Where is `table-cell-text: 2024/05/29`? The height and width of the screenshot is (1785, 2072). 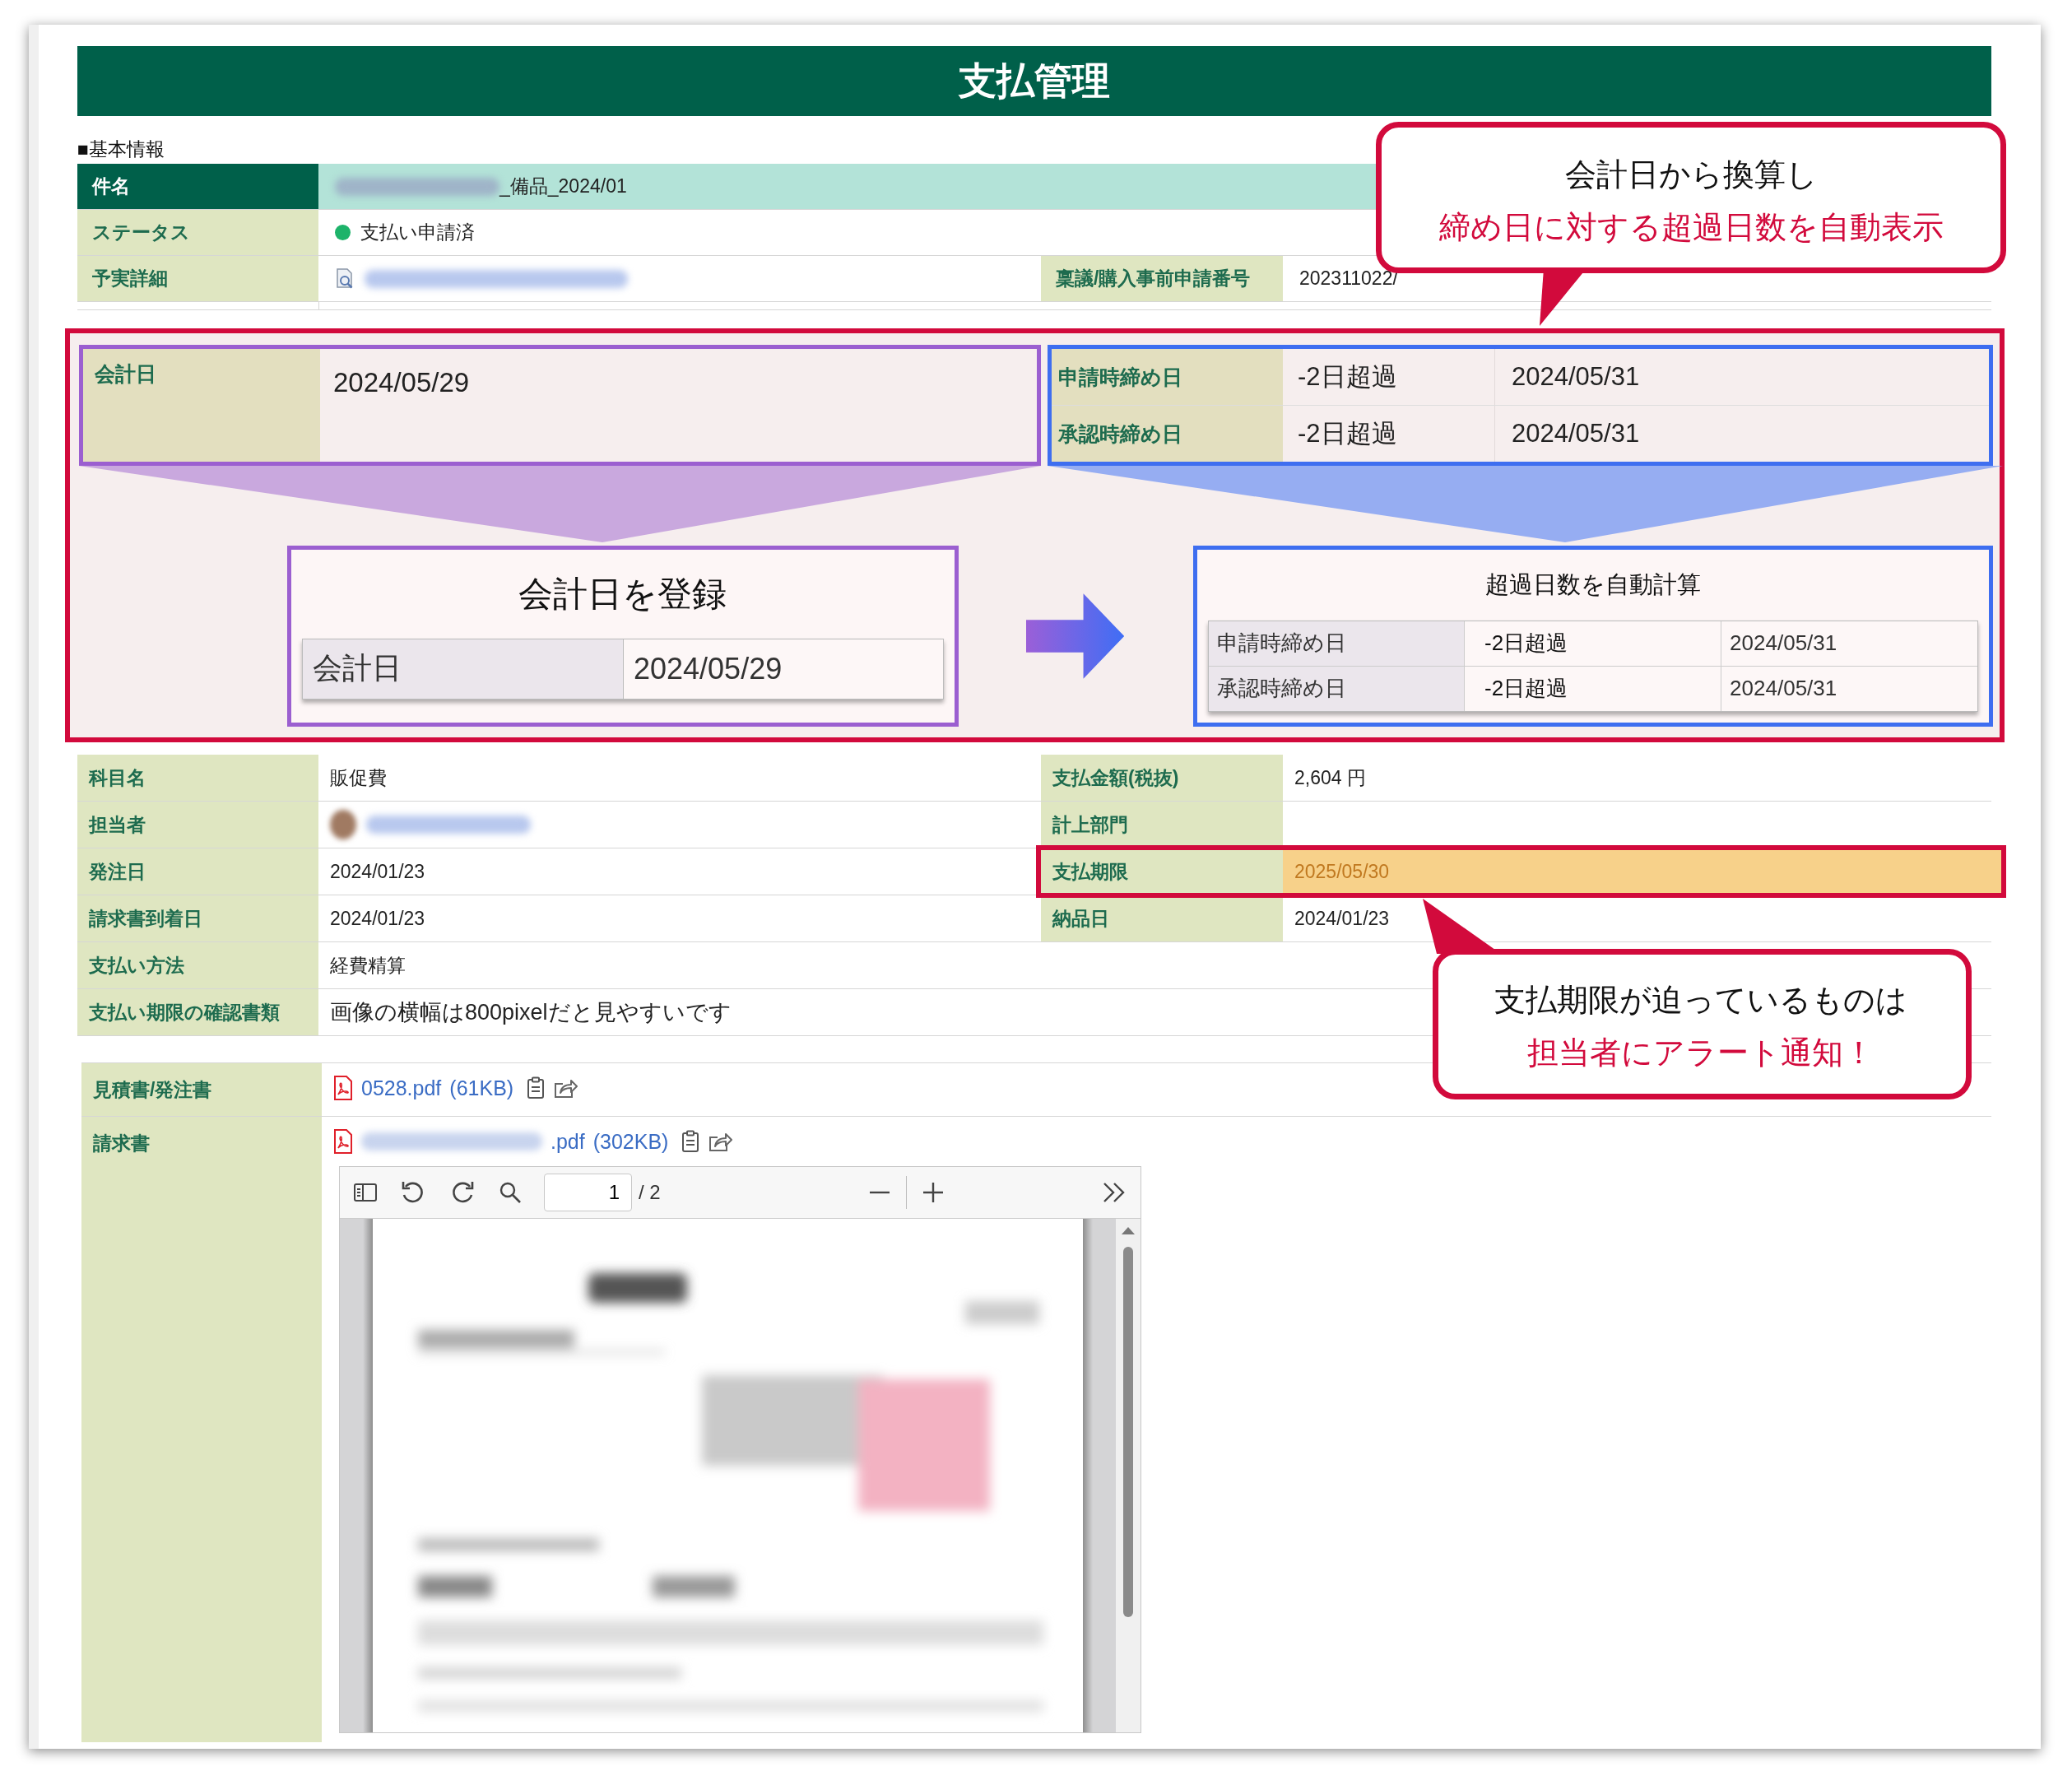
table-cell-text: 2024/05/29 is located at coordinates (401, 382).